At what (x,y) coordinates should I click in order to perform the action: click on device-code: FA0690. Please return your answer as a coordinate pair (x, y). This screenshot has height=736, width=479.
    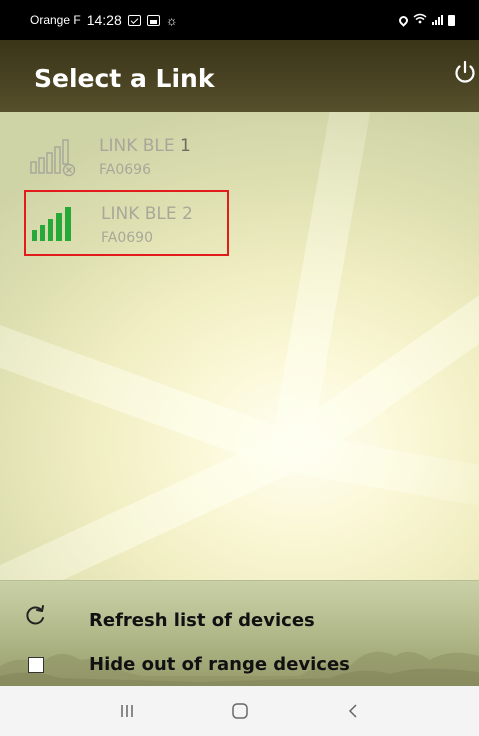
    Looking at the image, I should click on (127, 238).